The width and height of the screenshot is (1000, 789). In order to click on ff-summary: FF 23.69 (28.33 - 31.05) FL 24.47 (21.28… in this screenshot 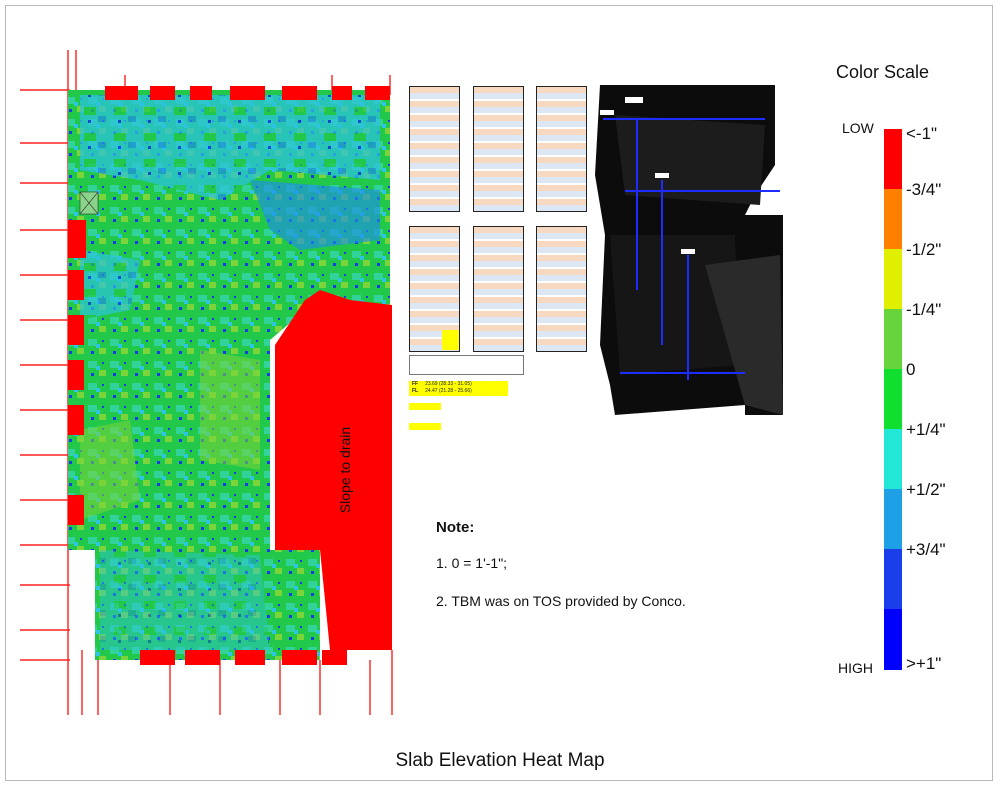, I will do `click(458, 388)`.